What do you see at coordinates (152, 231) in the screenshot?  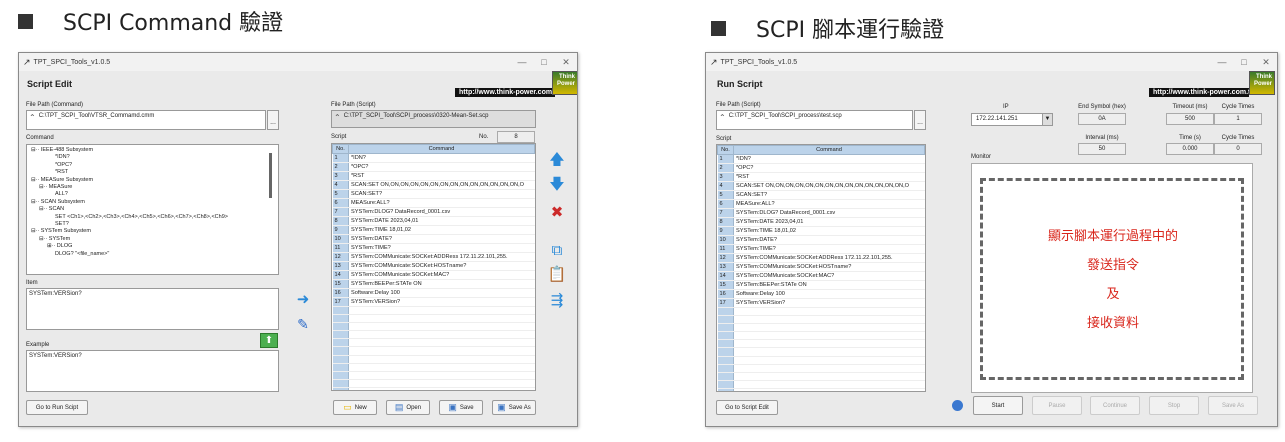 I see `tree-node: ⊟·· SYSTem Subsystem` at bounding box center [152, 231].